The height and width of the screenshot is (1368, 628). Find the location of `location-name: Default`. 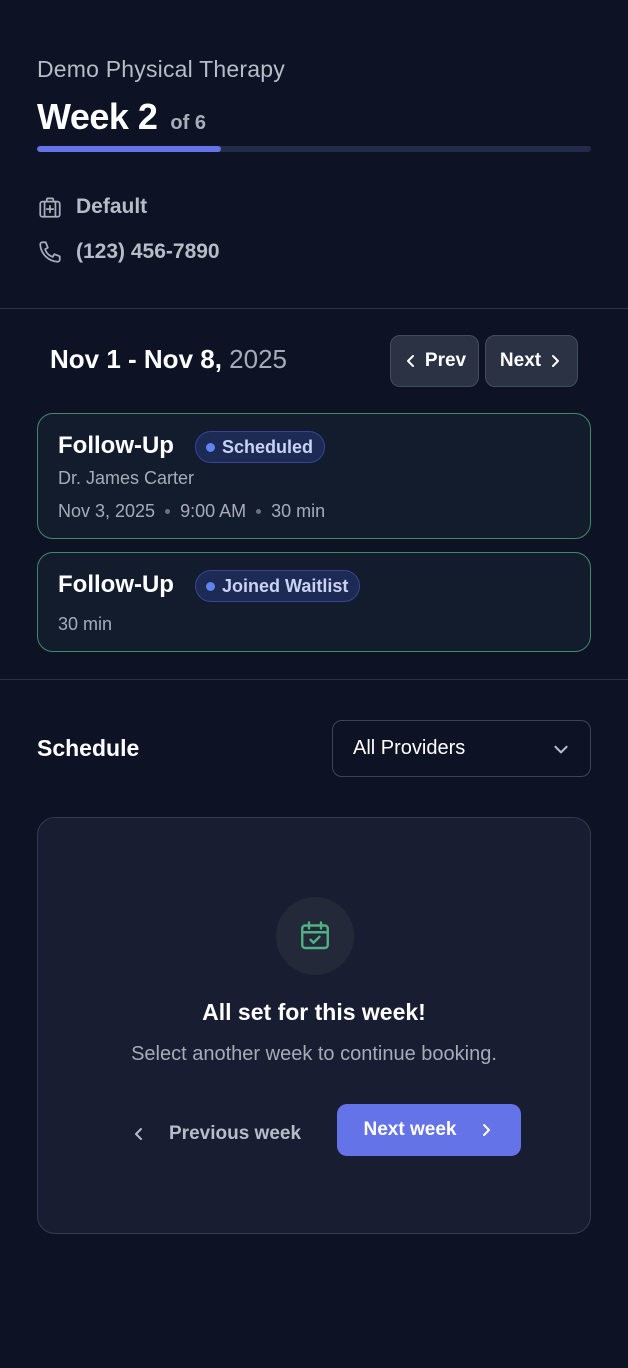

location-name: Default is located at coordinates (112, 206).